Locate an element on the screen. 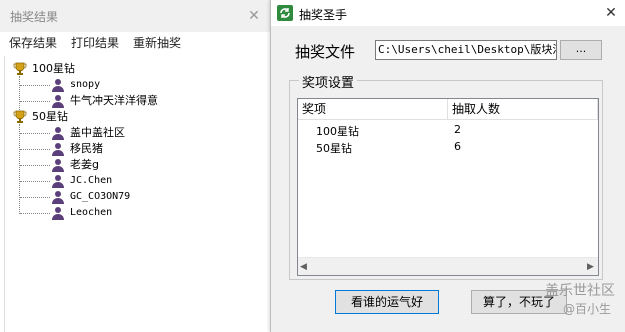  menu-print-results: 打印结果 is located at coordinates (95, 42).